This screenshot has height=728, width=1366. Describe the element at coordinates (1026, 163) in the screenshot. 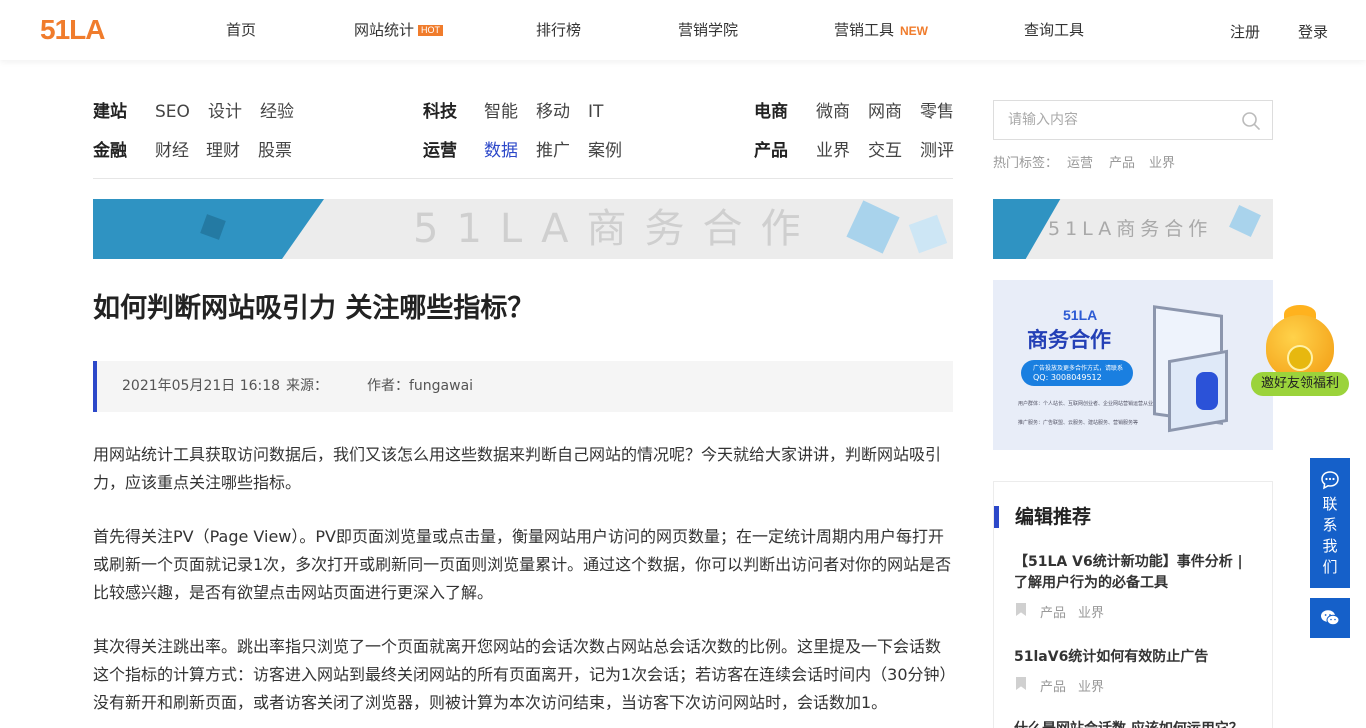

I see `hot-tags-label: 热门标签：` at that location.